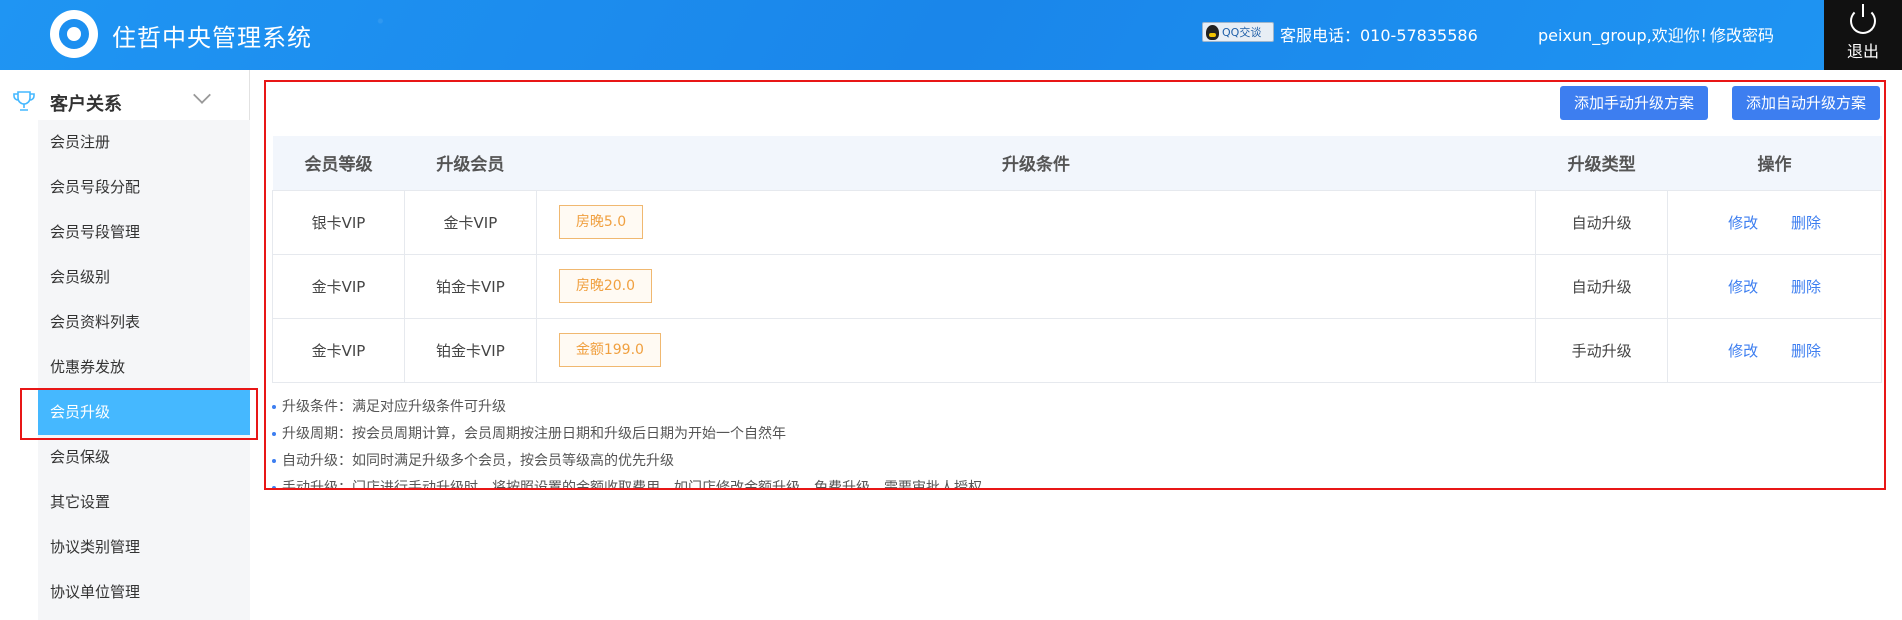  I want to click on sidebar-item-member-upgrade: 会员升级, so click(144, 412).